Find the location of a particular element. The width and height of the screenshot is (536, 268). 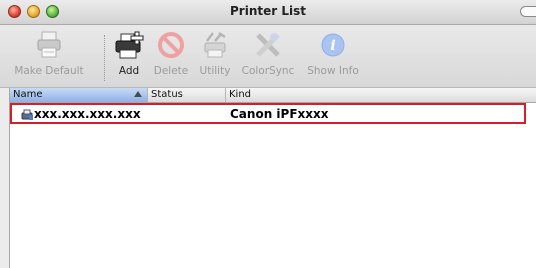

make-default-button: Make Default is located at coordinates (49, 53).